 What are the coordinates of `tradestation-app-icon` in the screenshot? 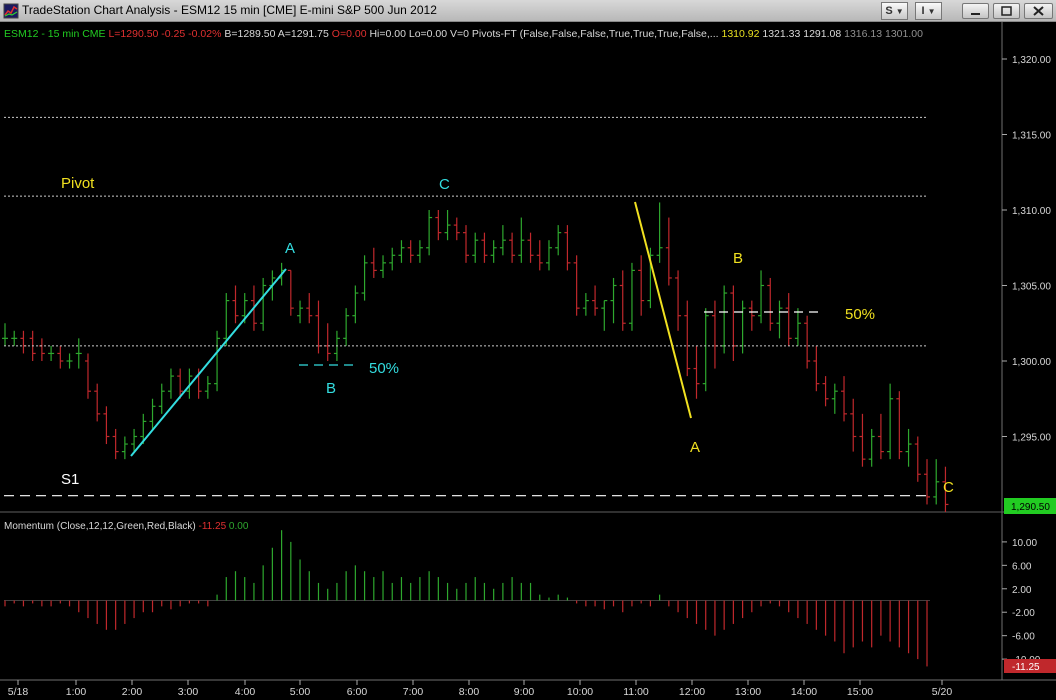 It's located at (11, 11).